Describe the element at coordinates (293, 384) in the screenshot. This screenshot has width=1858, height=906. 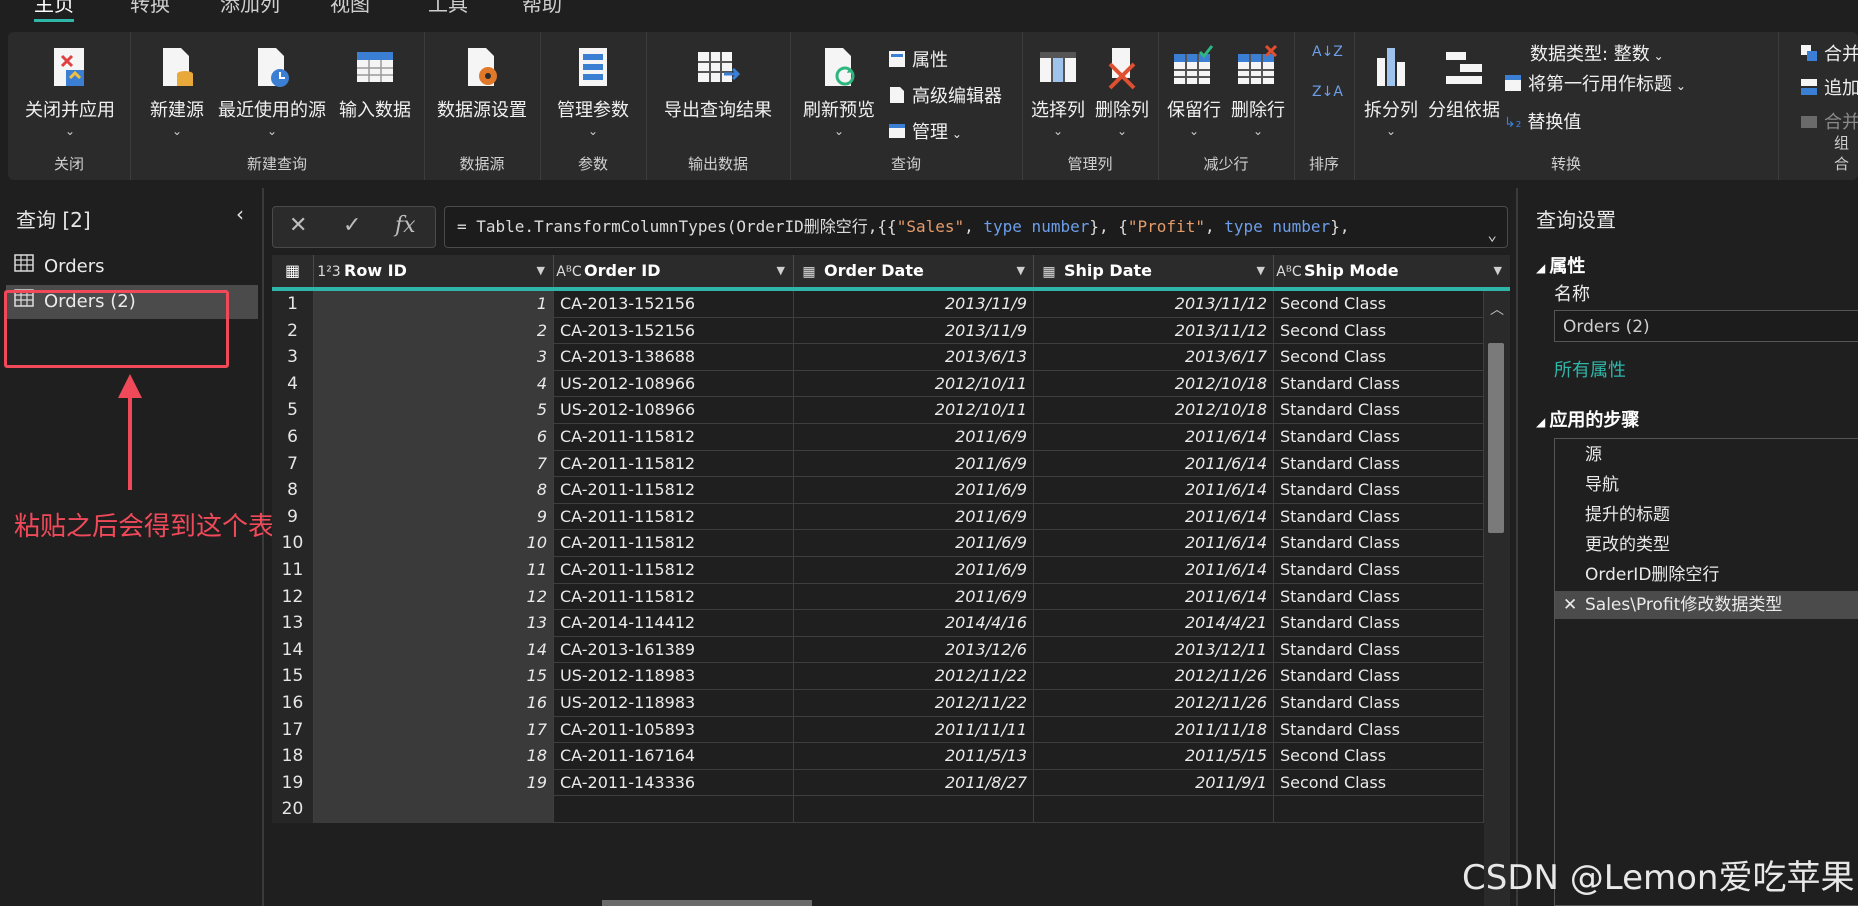
I see `row-number: 4` at that location.